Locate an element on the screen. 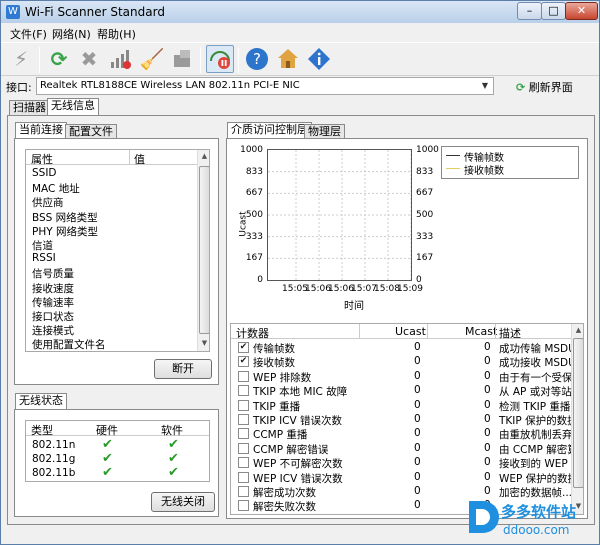 The image size is (600, 545). property-row: SSID is located at coordinates (44, 173).